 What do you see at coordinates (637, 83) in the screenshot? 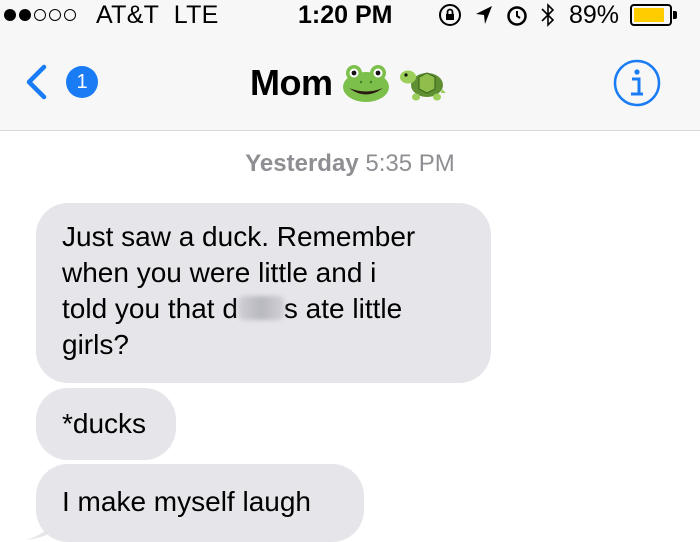
I see `info-icon` at bounding box center [637, 83].